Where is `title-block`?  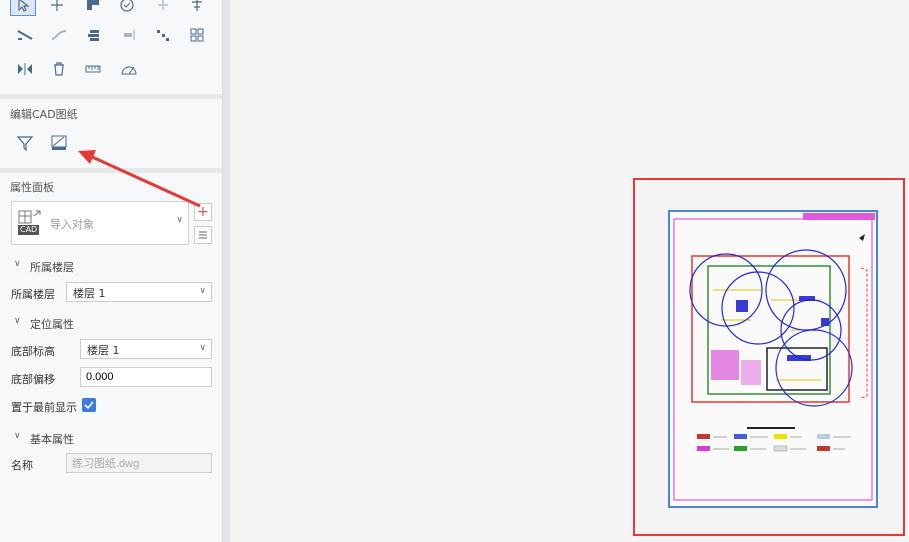
title-block is located at coordinates (839, 216).